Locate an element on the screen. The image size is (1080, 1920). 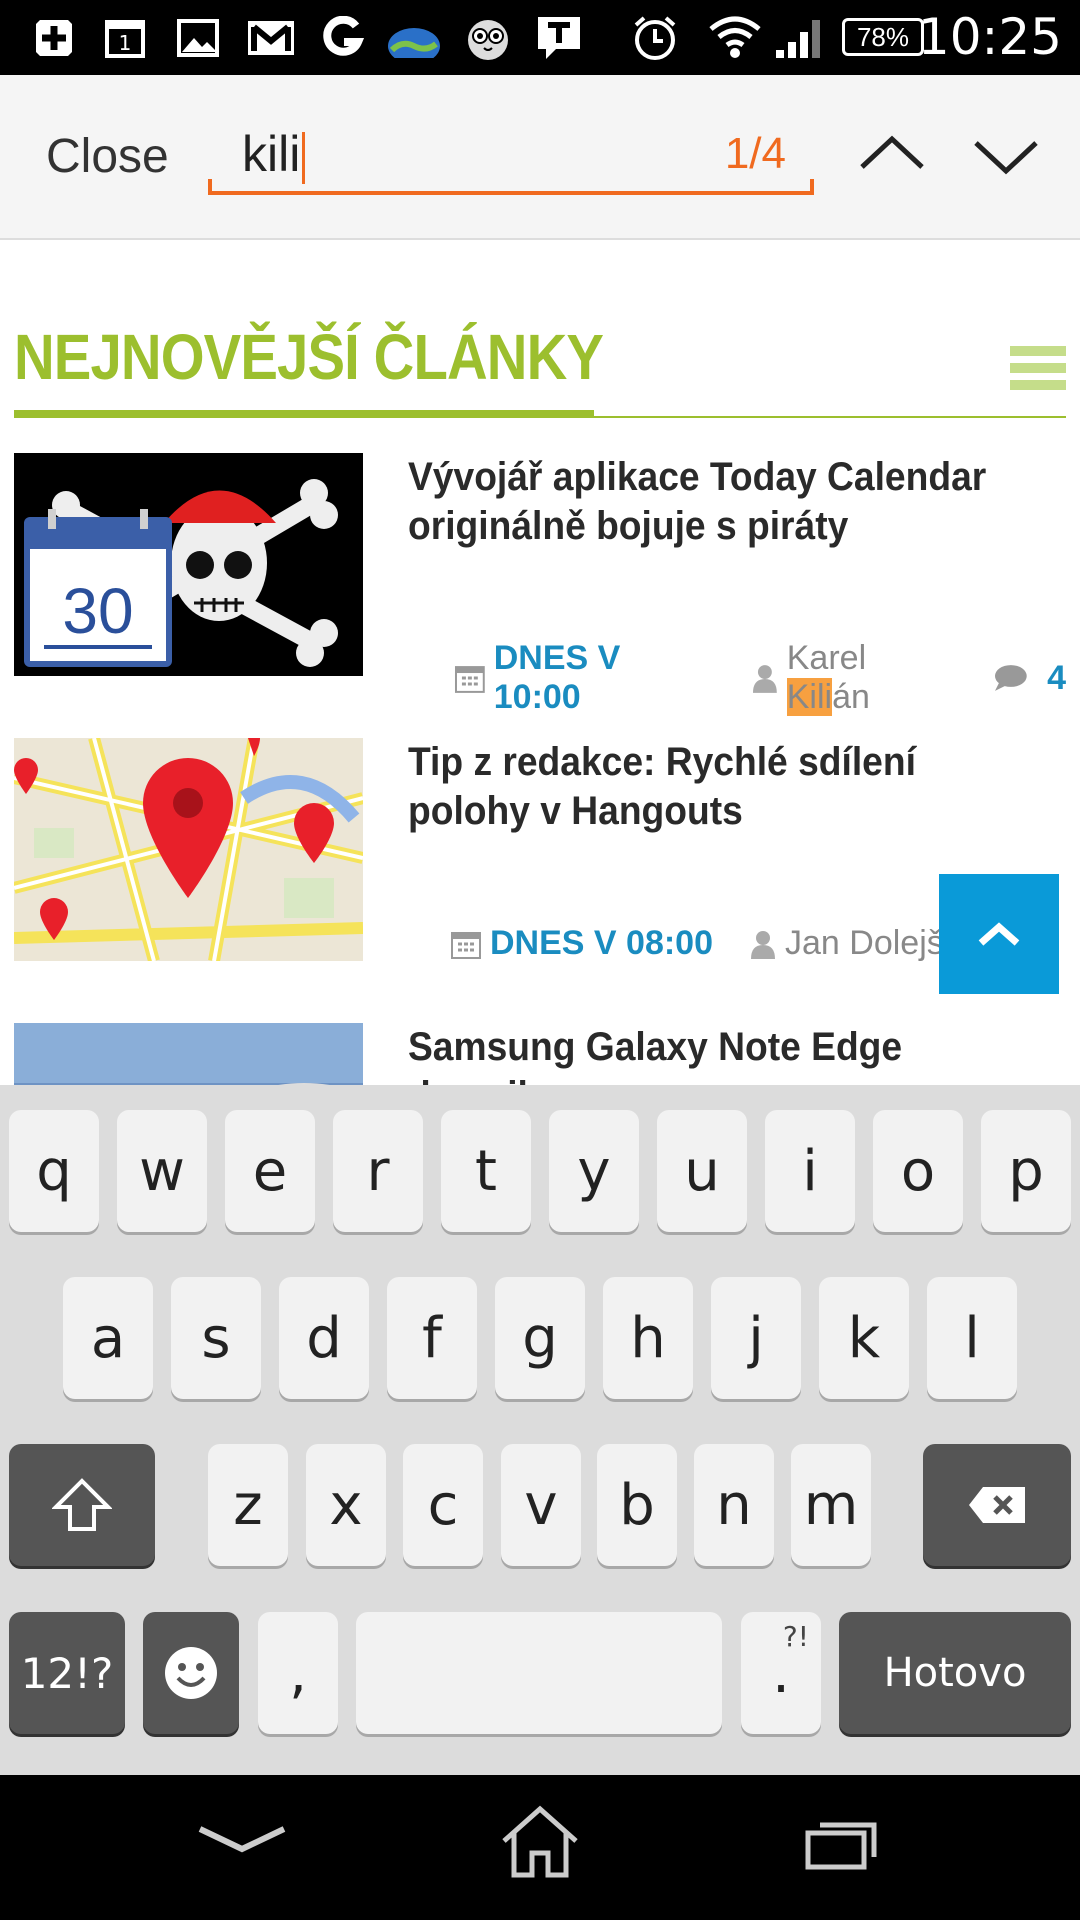
key-m: m is located at coordinates (831, 1505).